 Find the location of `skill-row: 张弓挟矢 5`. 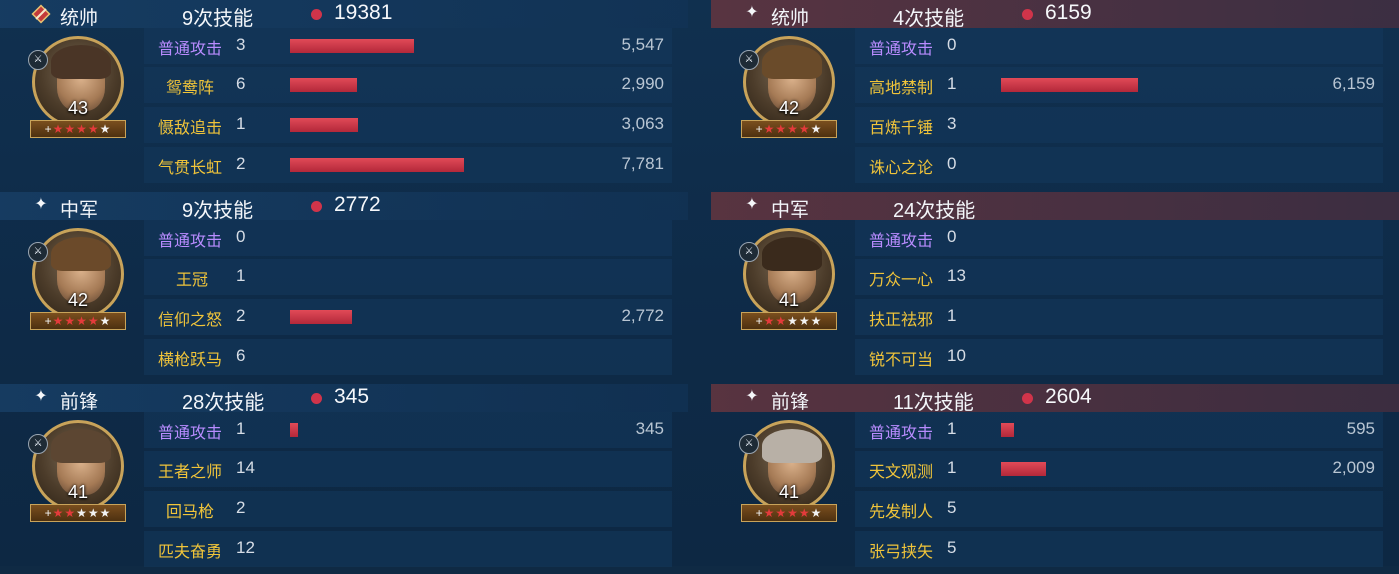

skill-row: 张弓挟矢 5 is located at coordinates (1119, 549).